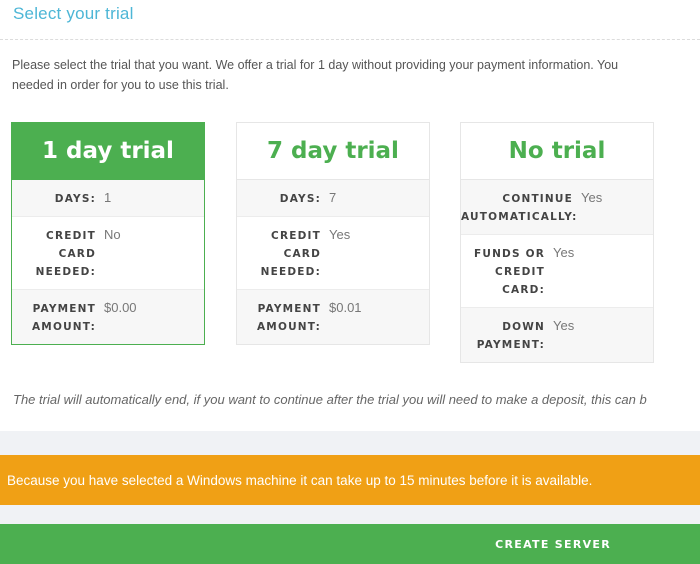  I want to click on trial-card-title: No trial, so click(557, 151).